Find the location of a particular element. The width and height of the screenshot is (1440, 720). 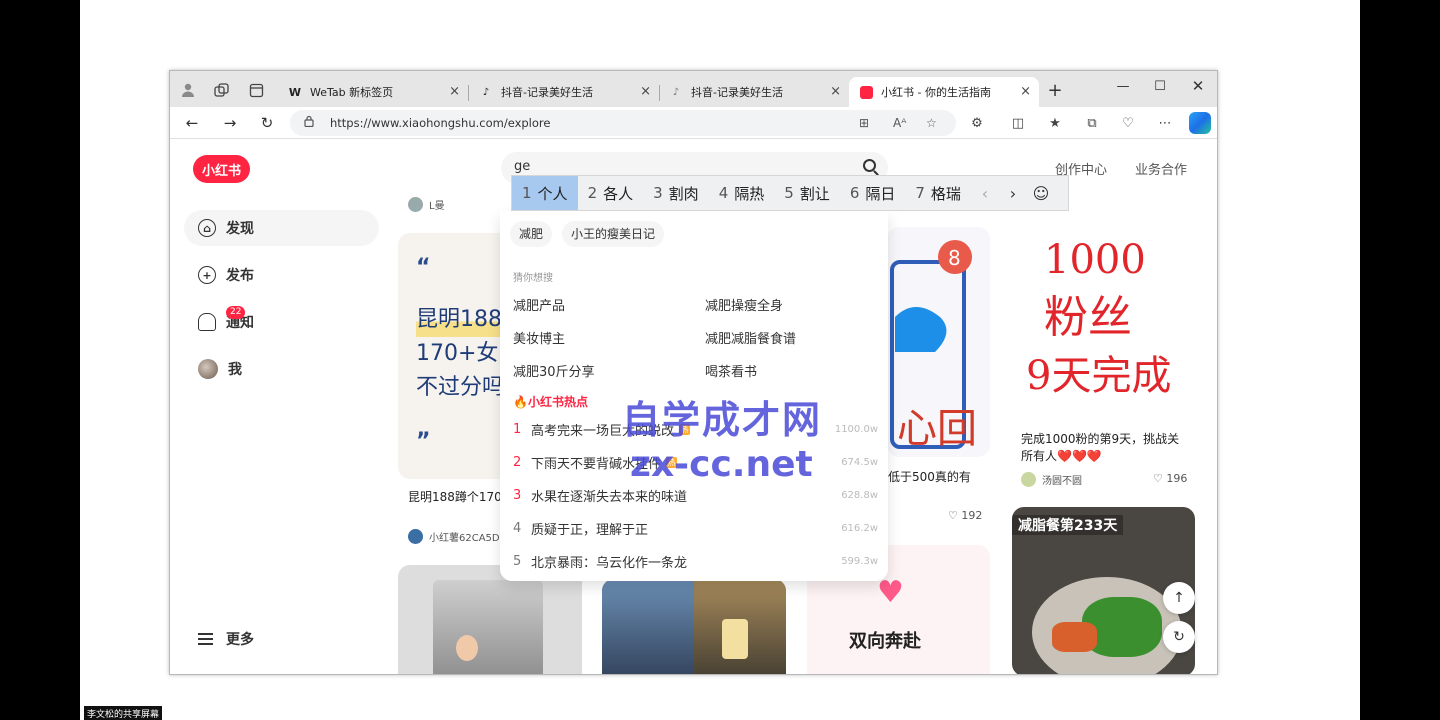

tab-douyin-2: ♪ 抖音-记录美好生活 × is located at coordinates (754, 92).